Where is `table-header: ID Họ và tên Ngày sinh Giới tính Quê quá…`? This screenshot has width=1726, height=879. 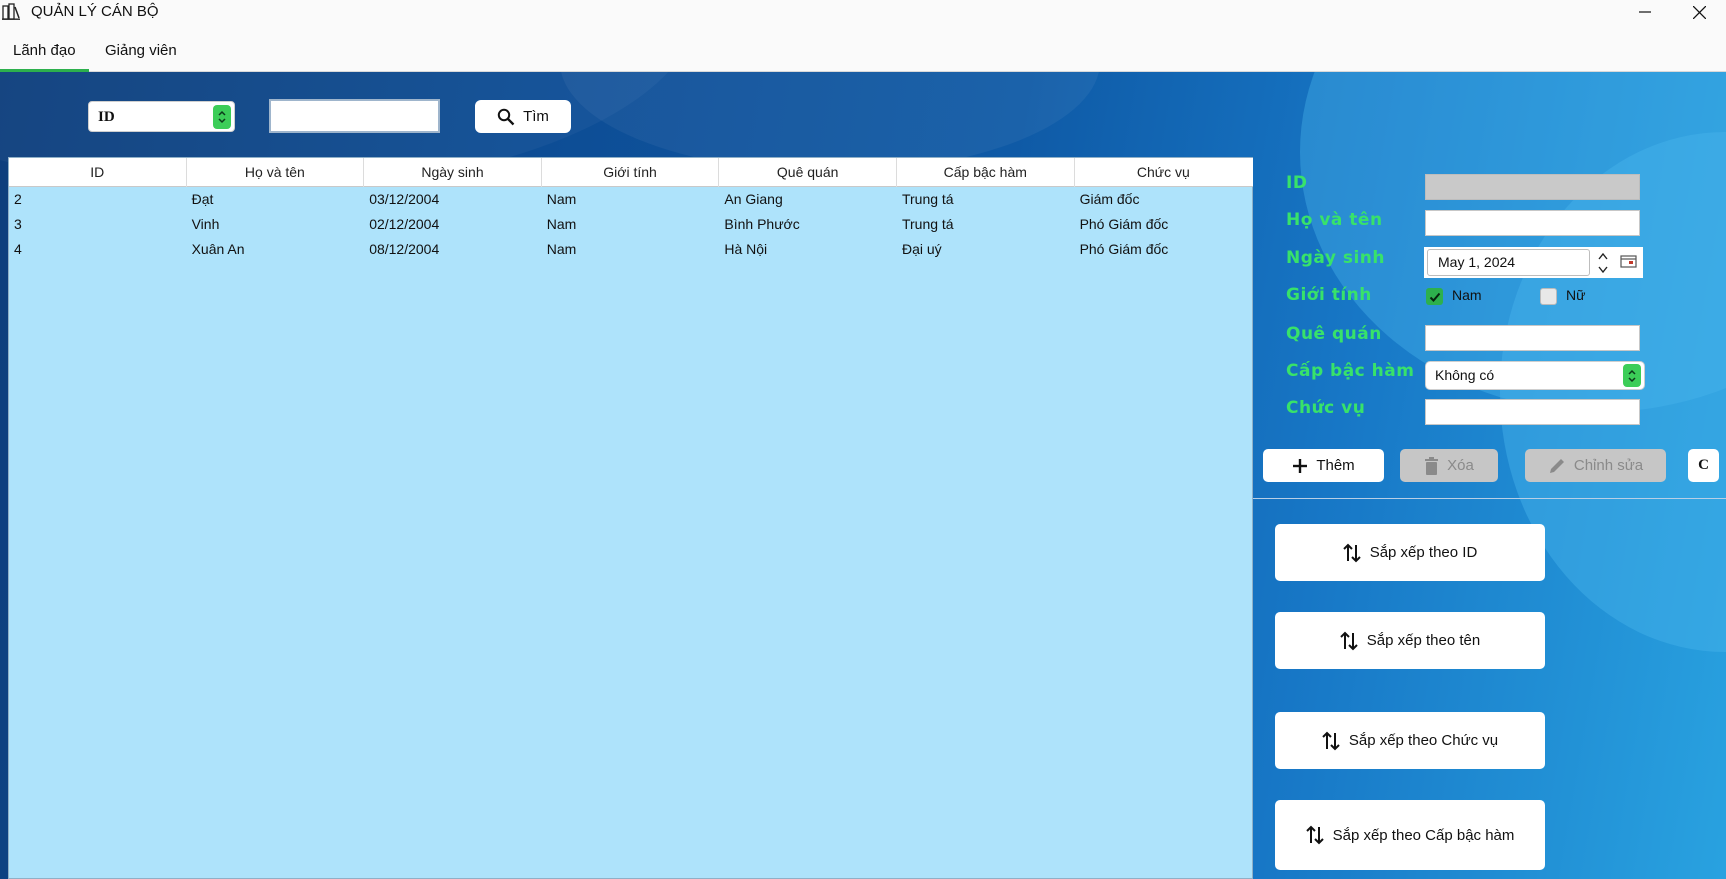
table-header: ID Họ và tên Ngày sinh Giới tính Quê quá… is located at coordinates (631, 172).